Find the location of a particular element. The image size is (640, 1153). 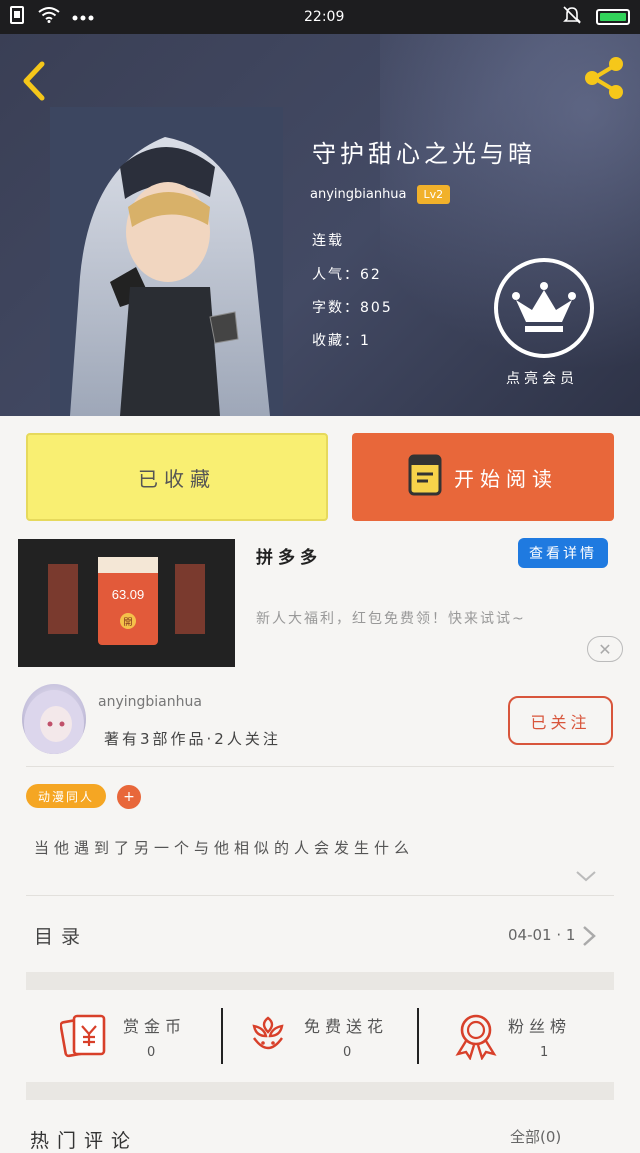

ad-image: 63.09 開 is located at coordinates (126, 603).